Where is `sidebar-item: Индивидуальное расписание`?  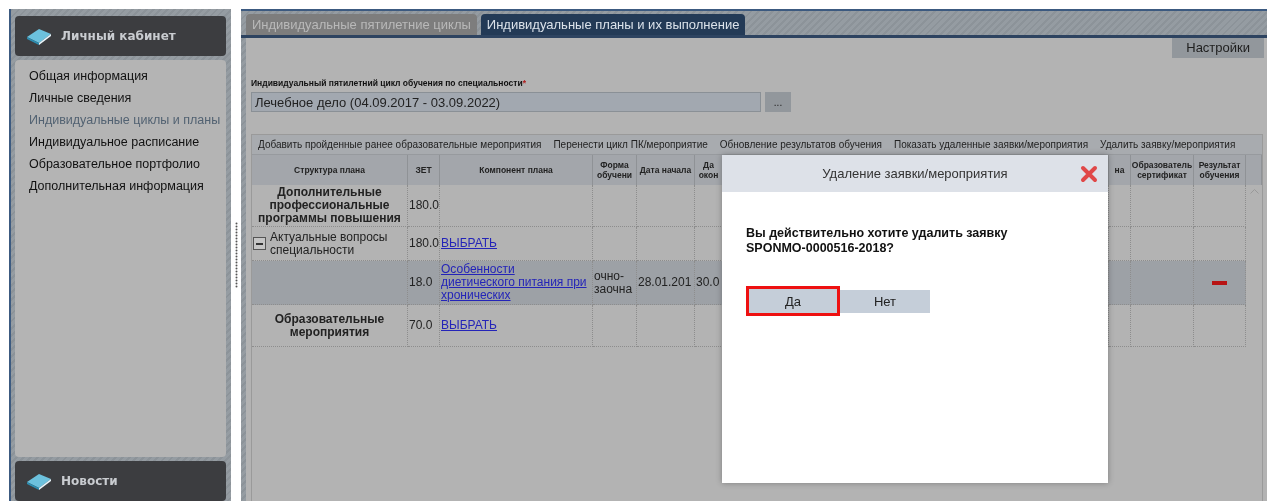
sidebar-item: Индивидуальное расписание is located at coordinates (114, 142).